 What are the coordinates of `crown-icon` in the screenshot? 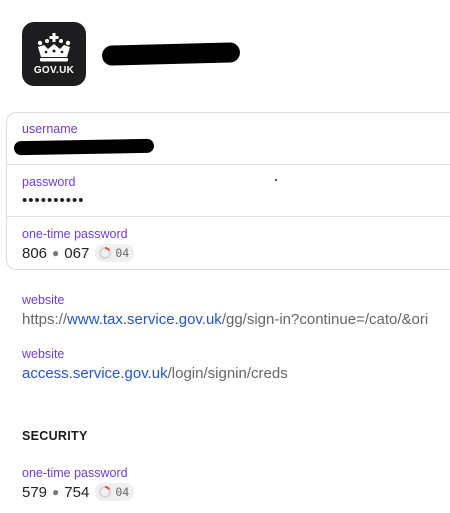 It's located at (54, 46).